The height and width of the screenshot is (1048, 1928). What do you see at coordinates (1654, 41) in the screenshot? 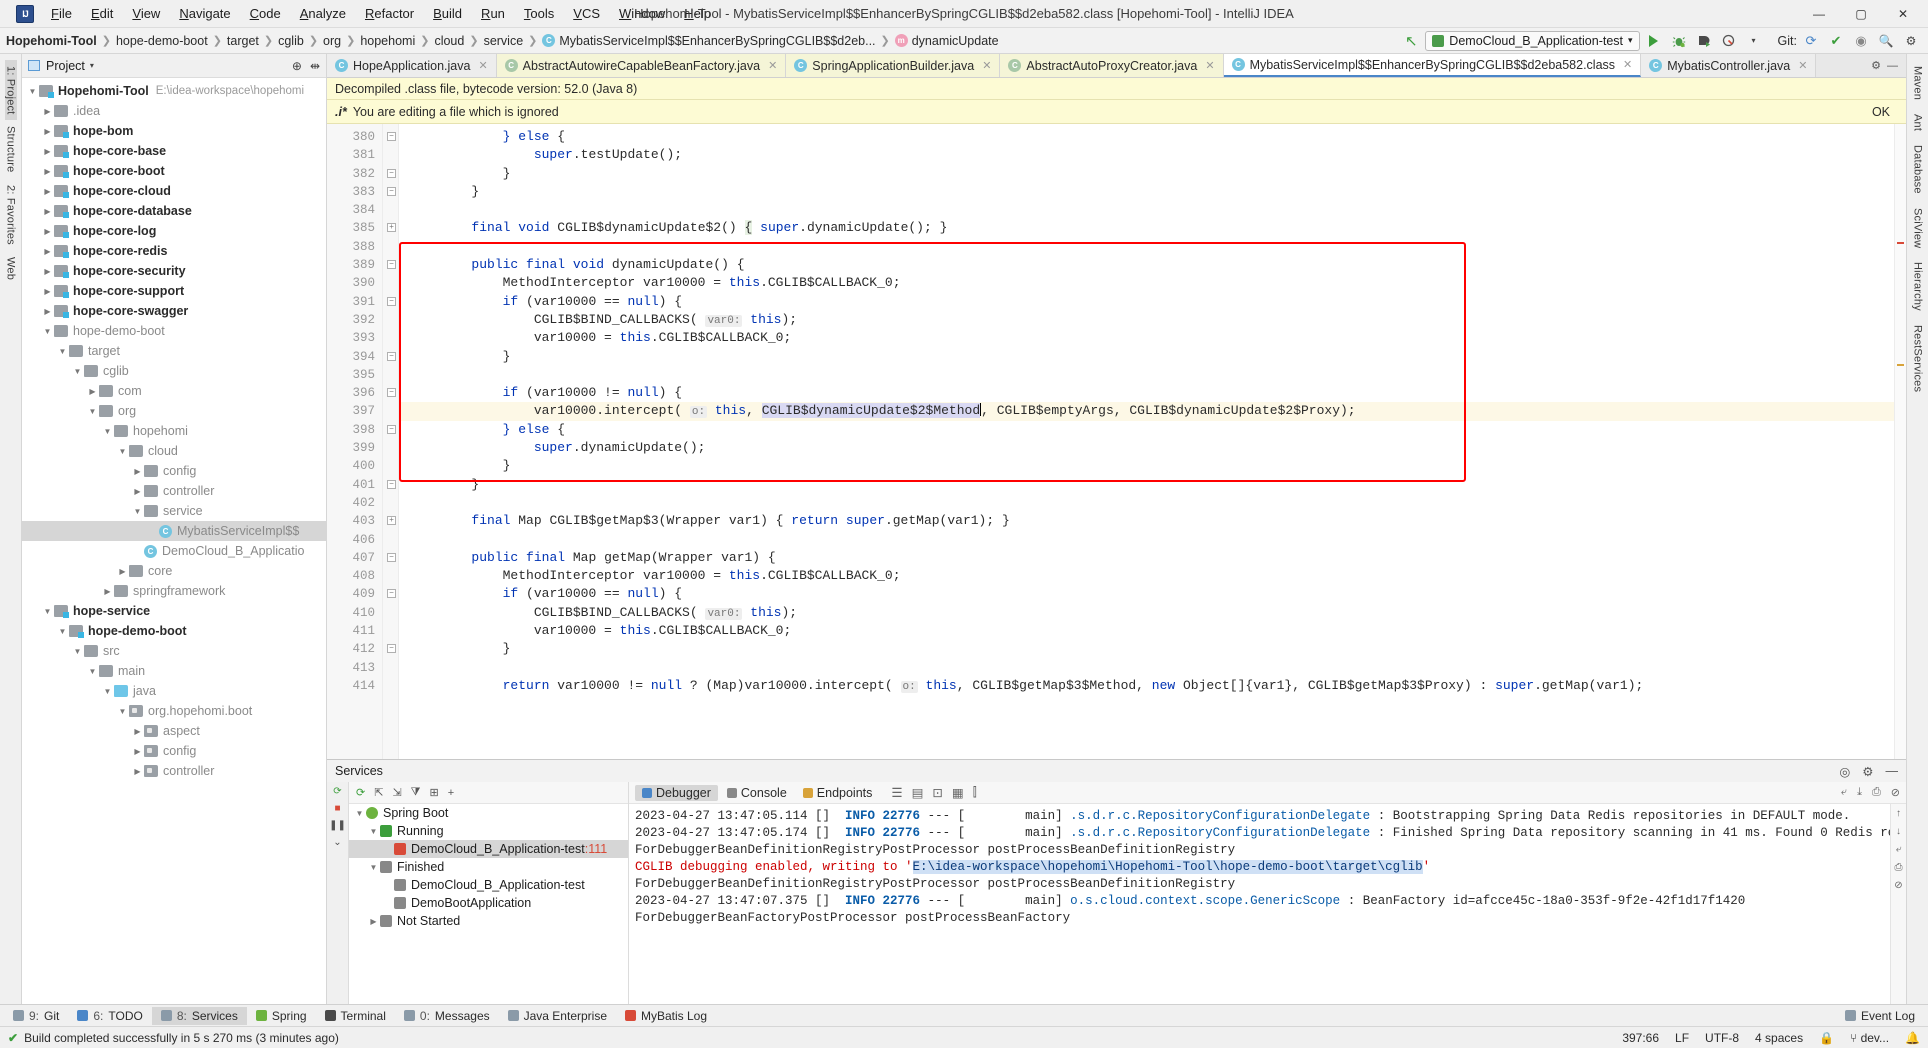
I see `run-button` at bounding box center [1654, 41].